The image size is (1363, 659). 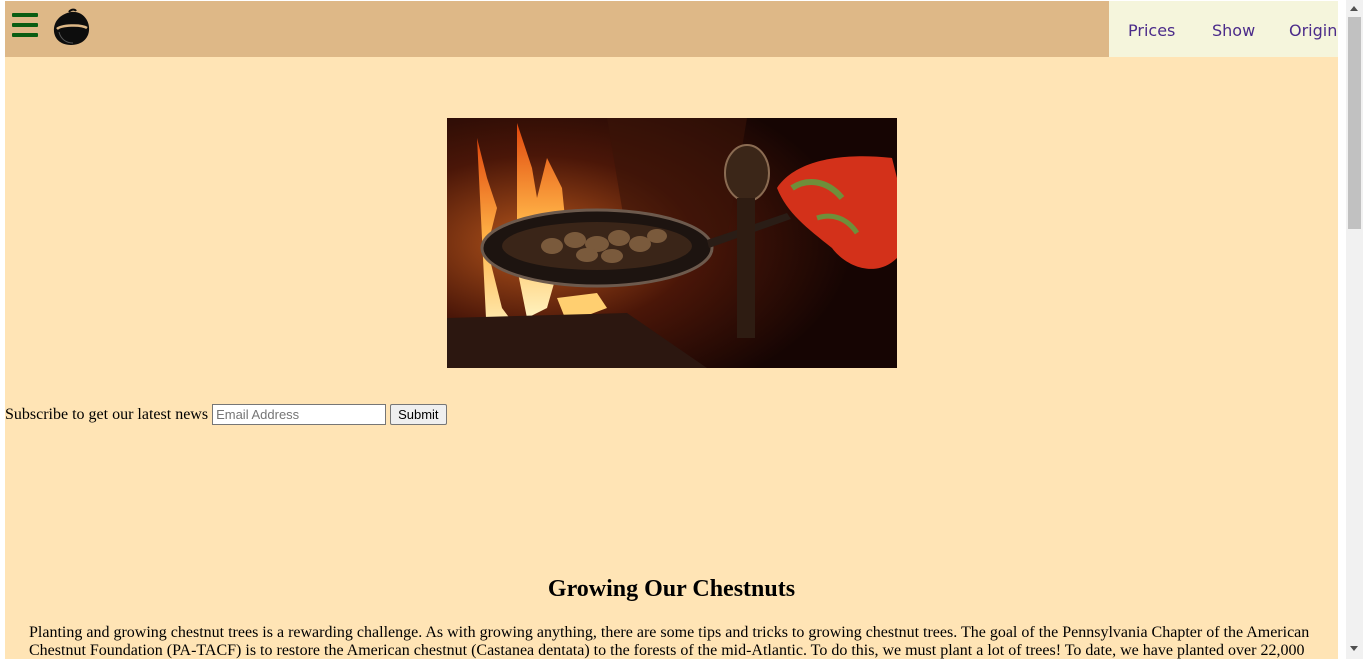 What do you see at coordinates (1151, 30) in the screenshot?
I see `nav-link-prices: Prices` at bounding box center [1151, 30].